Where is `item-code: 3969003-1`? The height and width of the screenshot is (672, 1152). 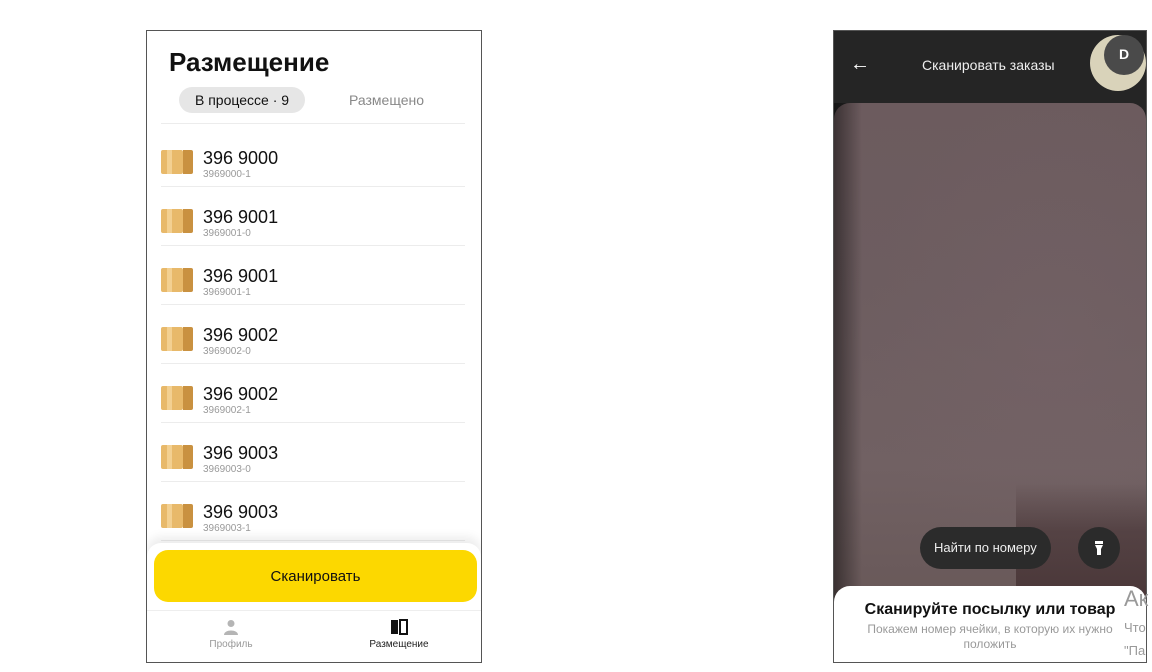 item-code: 3969003-1 is located at coordinates (227, 528).